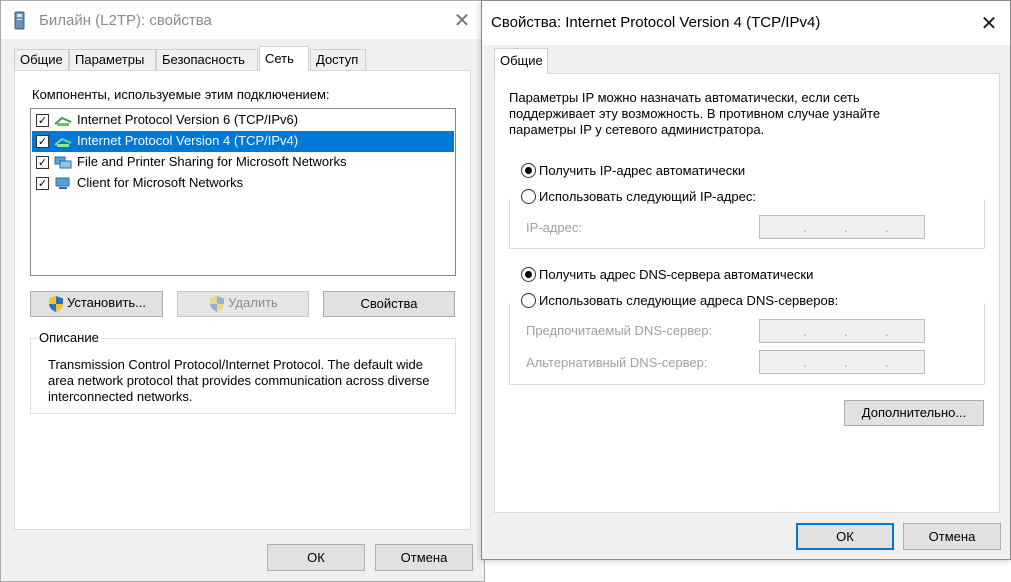  I want to click on properties-button: Свойства, so click(389, 304).